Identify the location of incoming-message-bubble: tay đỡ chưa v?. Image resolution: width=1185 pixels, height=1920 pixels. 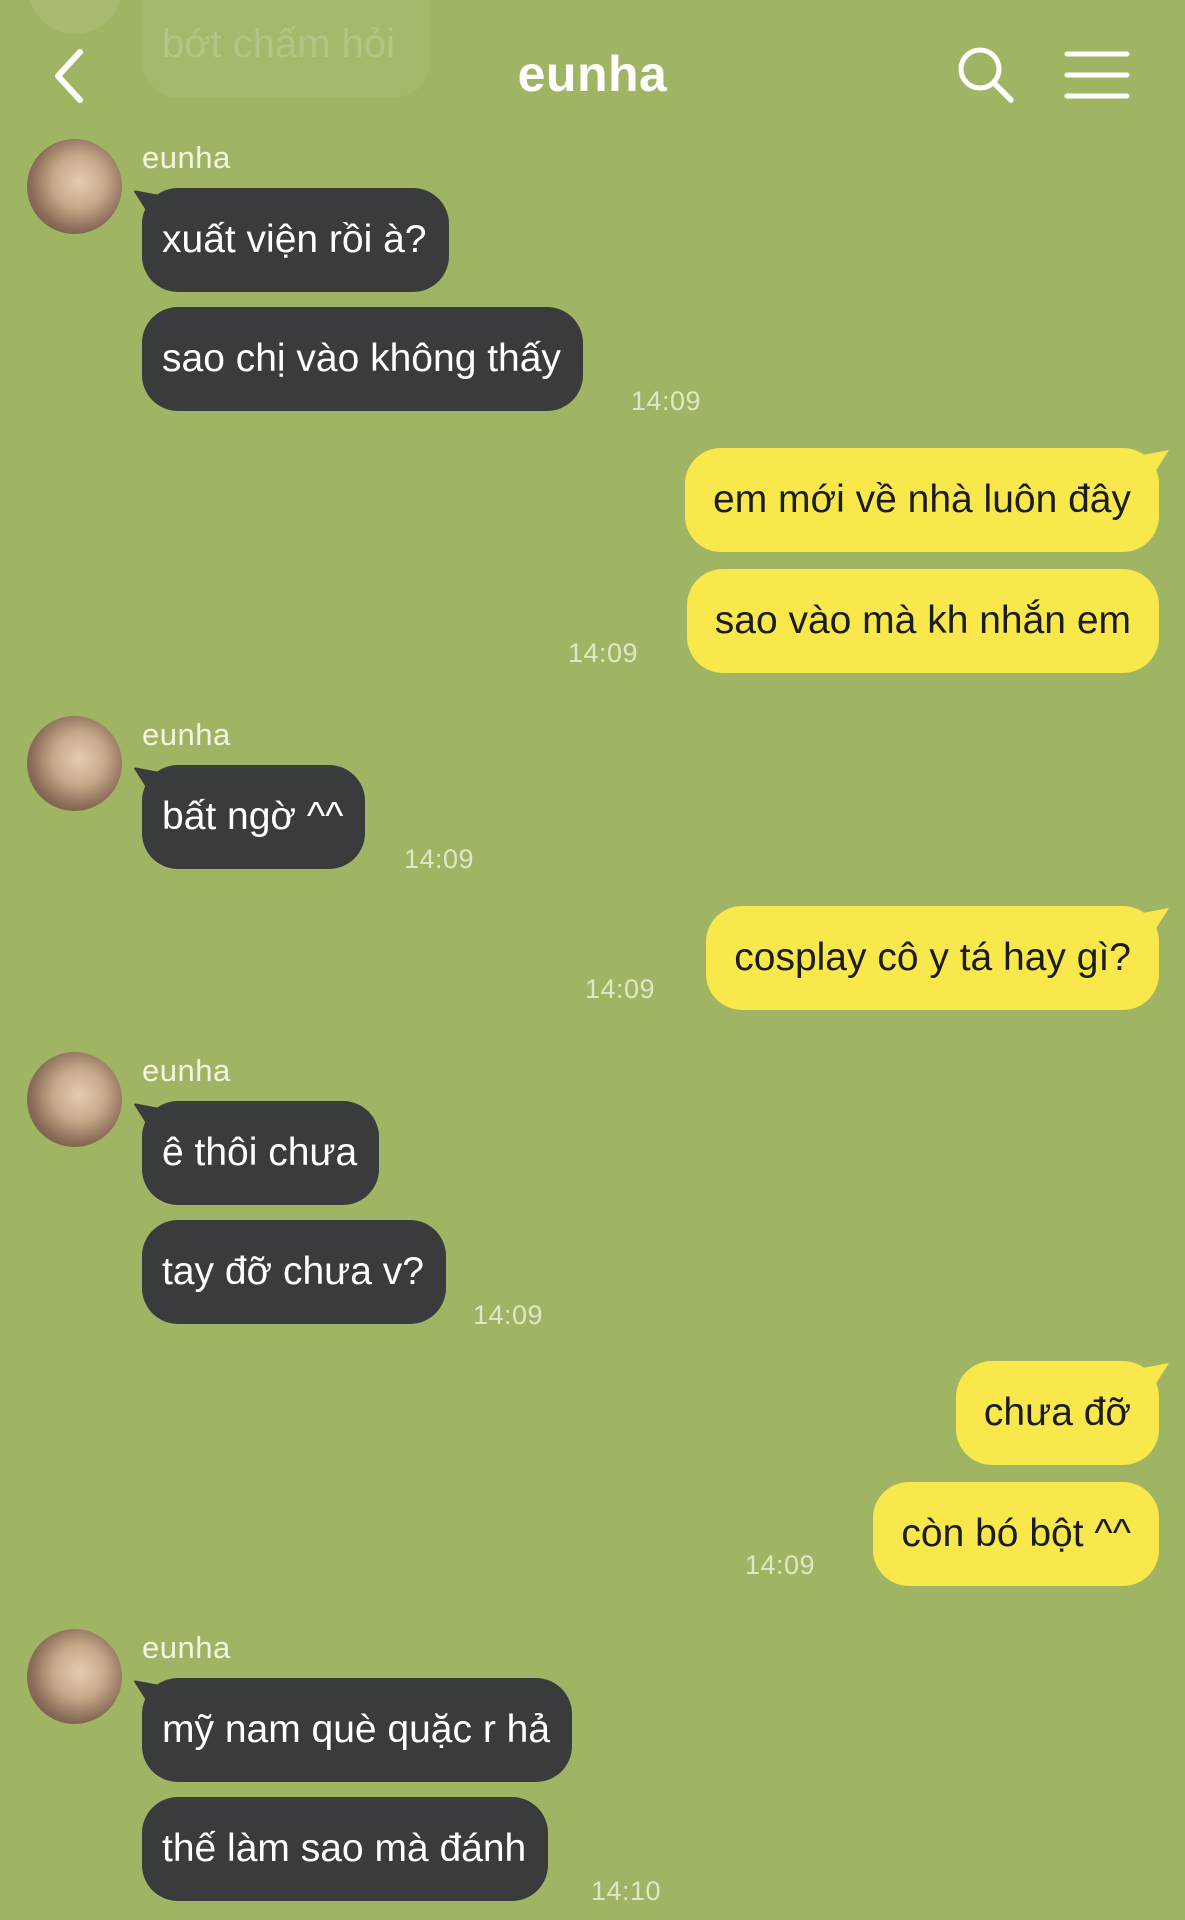
(294, 1272).